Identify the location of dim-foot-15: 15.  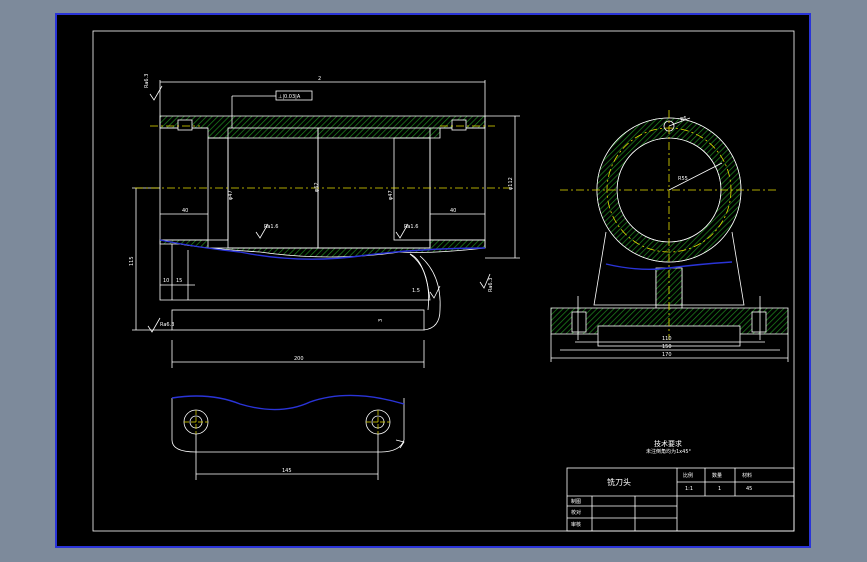
(179, 281).